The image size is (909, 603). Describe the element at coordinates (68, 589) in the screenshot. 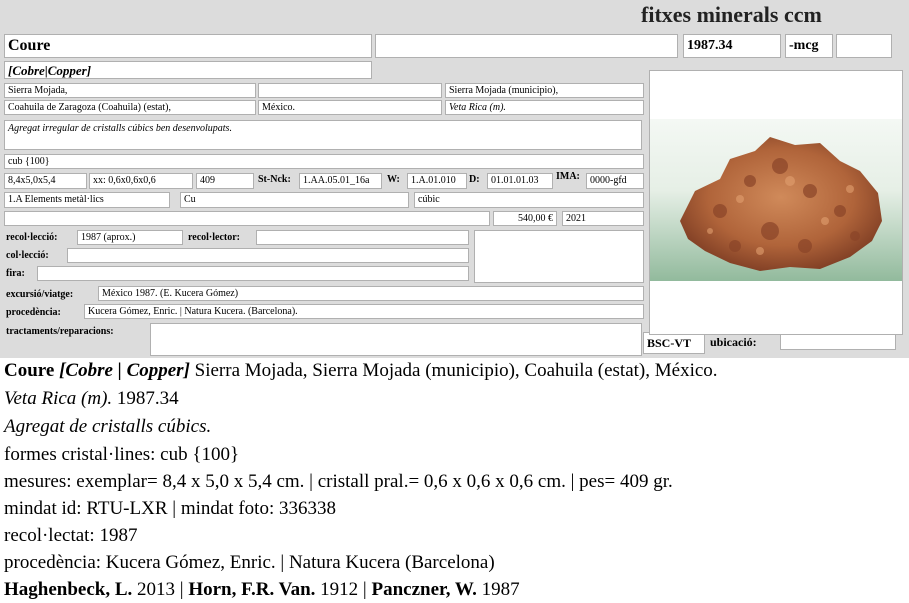

I see `ref-author-1: Haghenbeck, L.` at that location.